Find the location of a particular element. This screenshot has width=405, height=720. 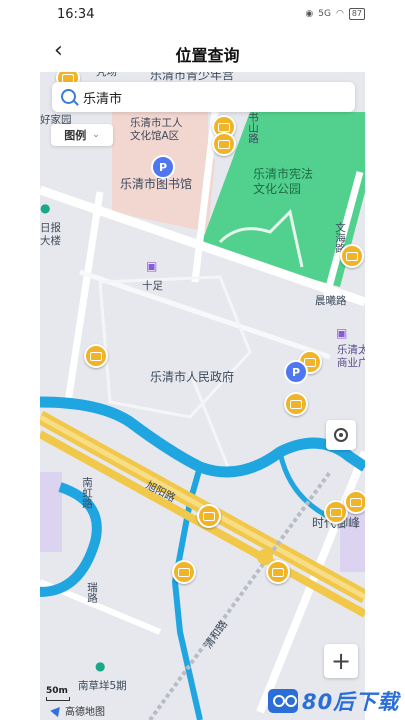

label-shizu: 十足 is located at coordinates (152, 286).